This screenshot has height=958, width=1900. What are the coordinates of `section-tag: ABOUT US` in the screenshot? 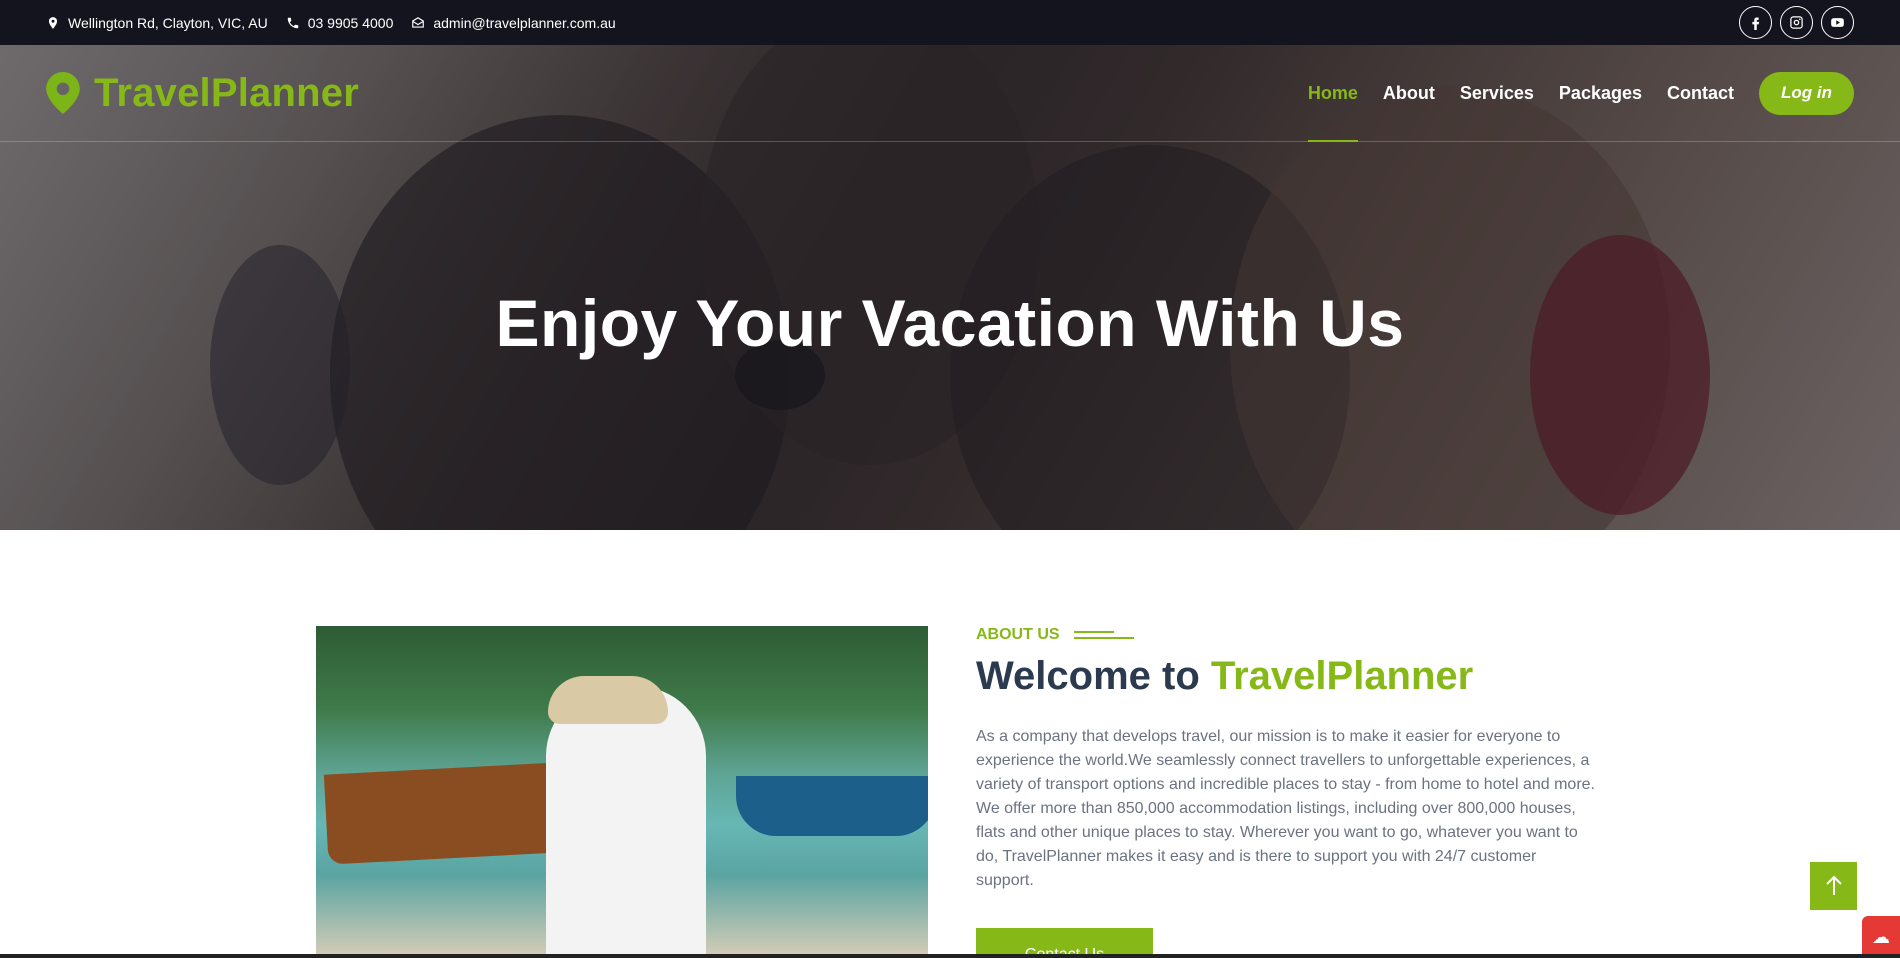 It's located at (1286, 635).